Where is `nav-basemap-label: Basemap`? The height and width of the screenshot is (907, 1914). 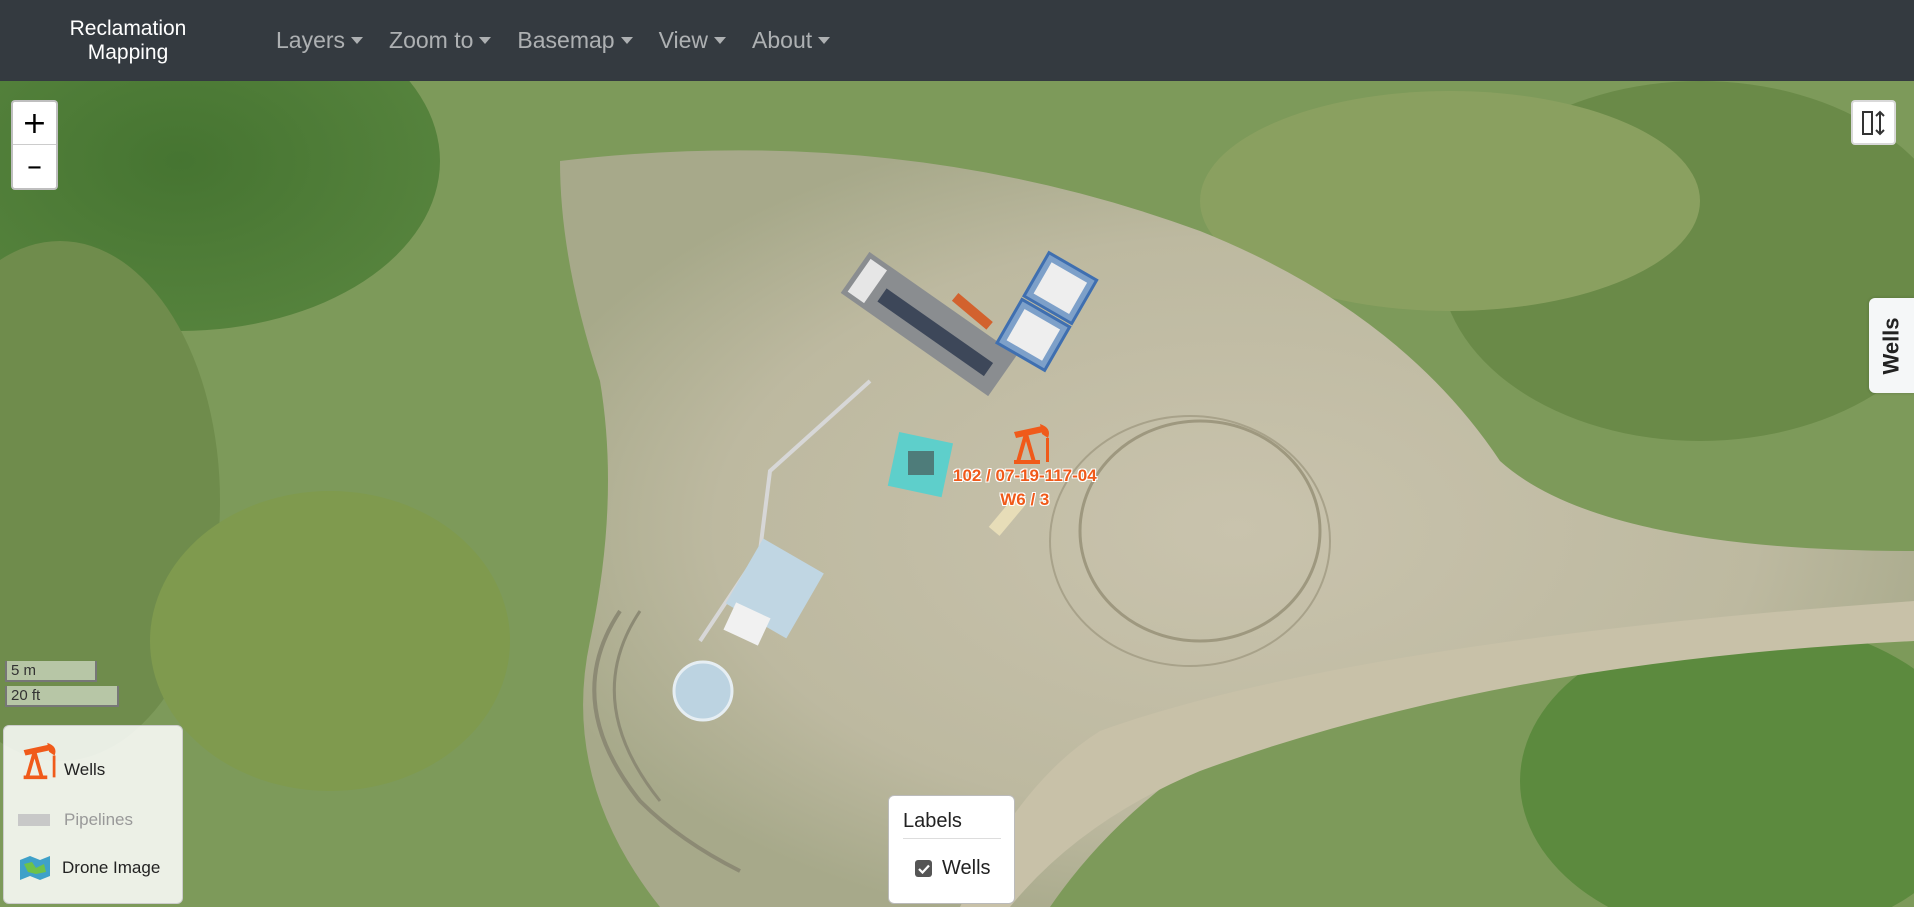 nav-basemap-label: Basemap is located at coordinates (566, 40).